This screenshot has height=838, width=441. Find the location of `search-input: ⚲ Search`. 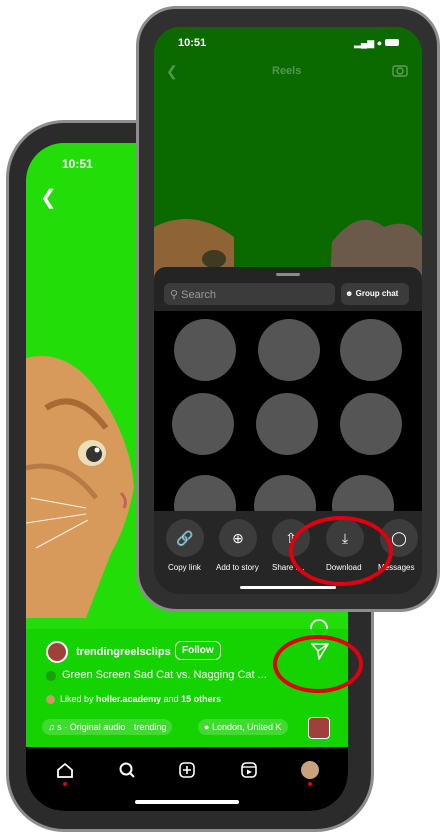

search-input: ⚲ Search is located at coordinates (249, 294).